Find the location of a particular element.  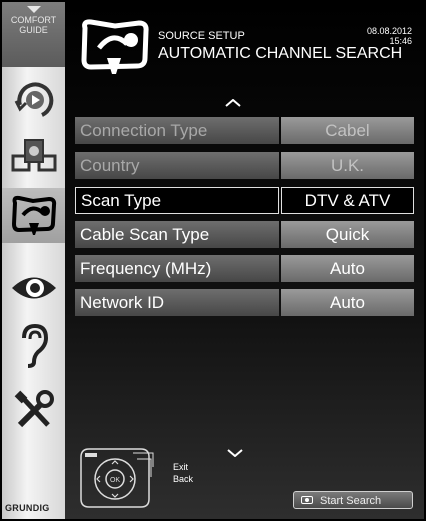

sidebar-item-source-devices is located at coordinates (34, 157).